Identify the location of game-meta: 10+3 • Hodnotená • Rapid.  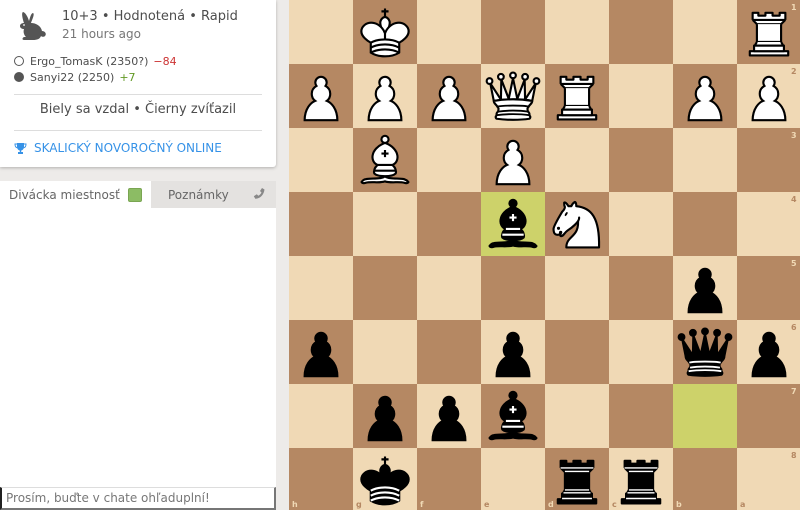
(150, 16).